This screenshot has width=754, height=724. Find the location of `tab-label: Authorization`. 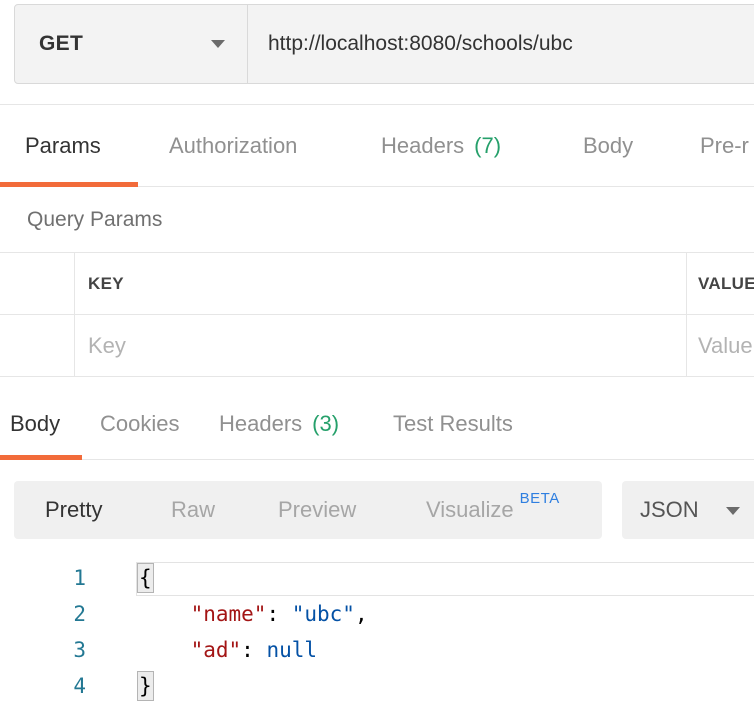

tab-label: Authorization is located at coordinates (233, 145).